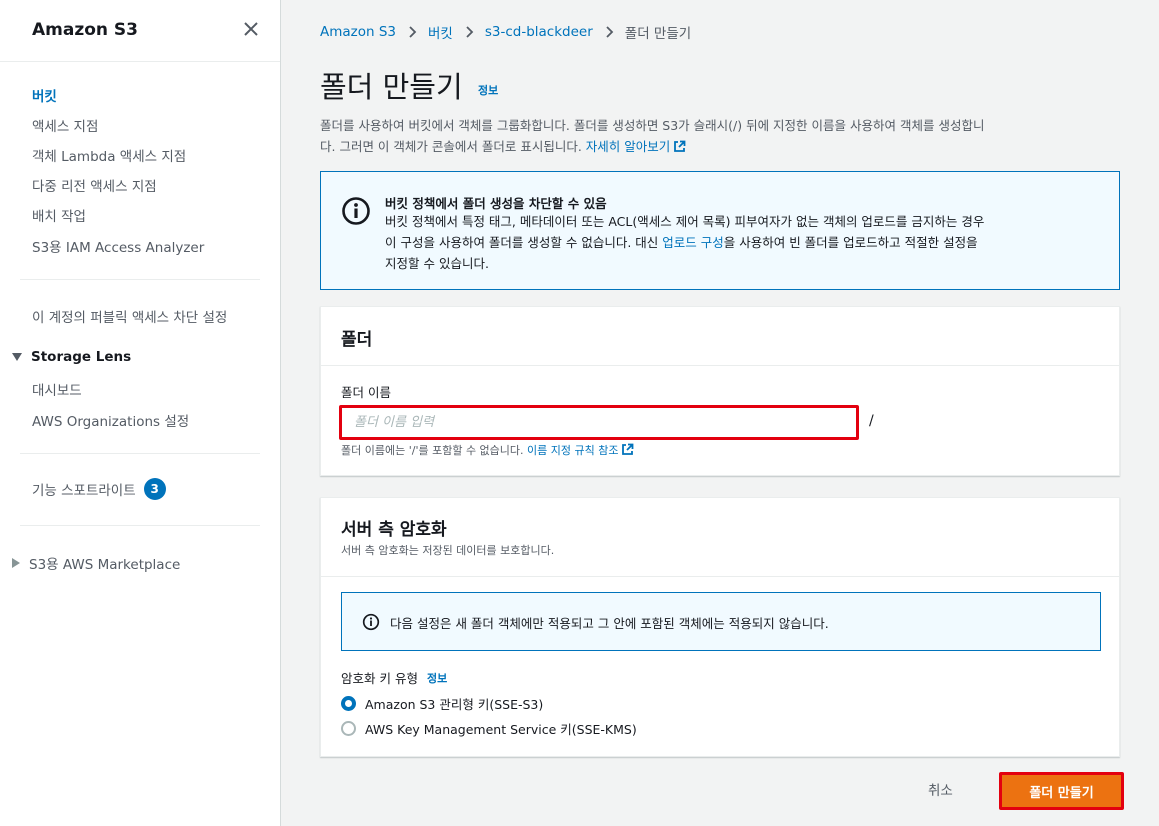  What do you see at coordinates (366, 392) in the screenshot?
I see `folder-name-label: 폴더 이름` at bounding box center [366, 392].